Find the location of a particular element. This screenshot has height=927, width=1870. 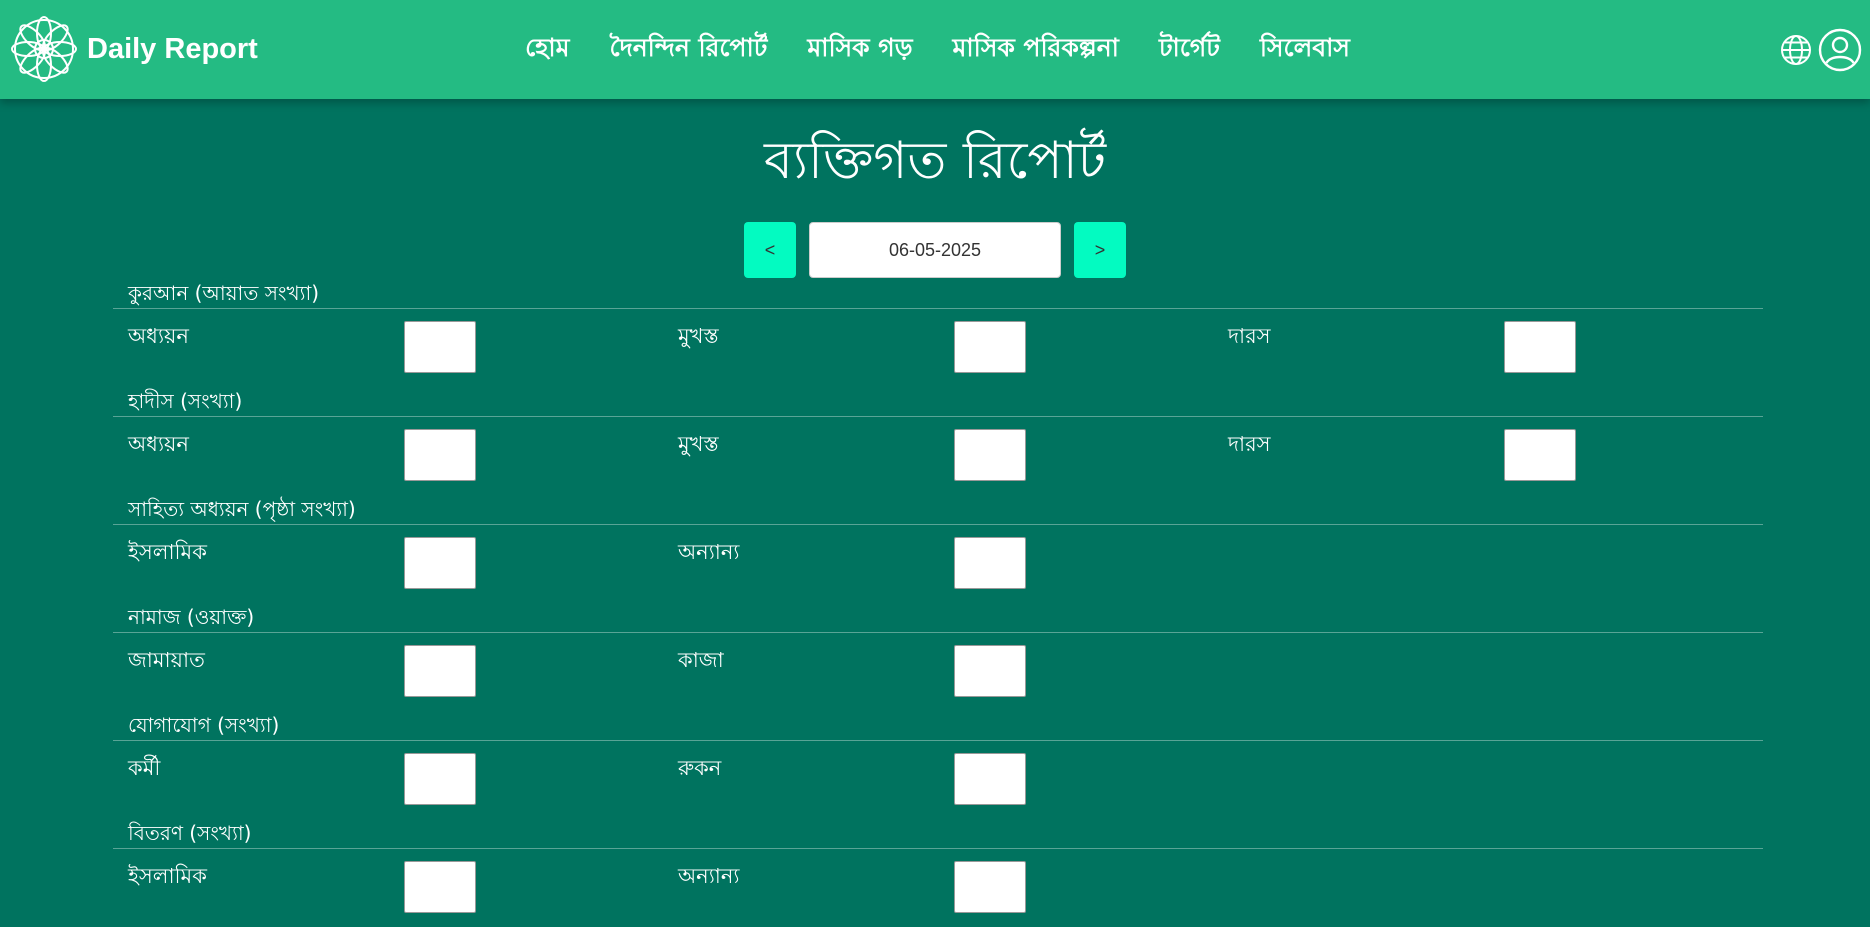

nav-link-monthly-average: মাসিক গড় is located at coordinates (859, 49).